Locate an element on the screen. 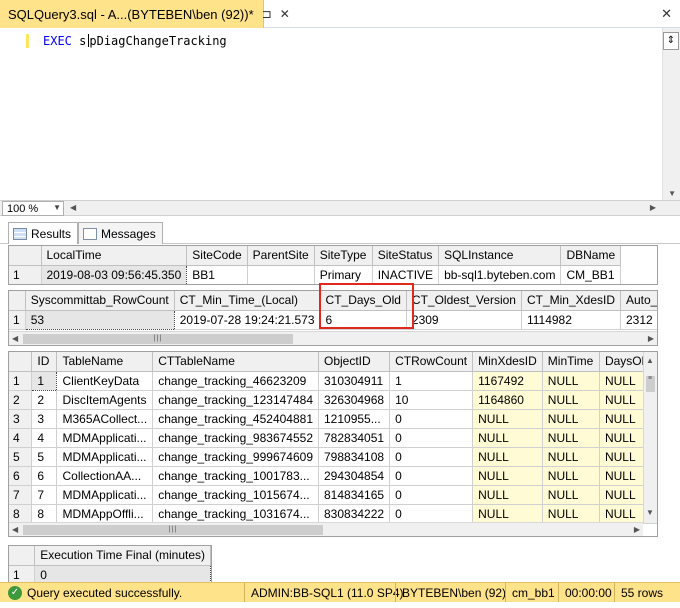  grid4-corner is located at coordinates (22, 556).